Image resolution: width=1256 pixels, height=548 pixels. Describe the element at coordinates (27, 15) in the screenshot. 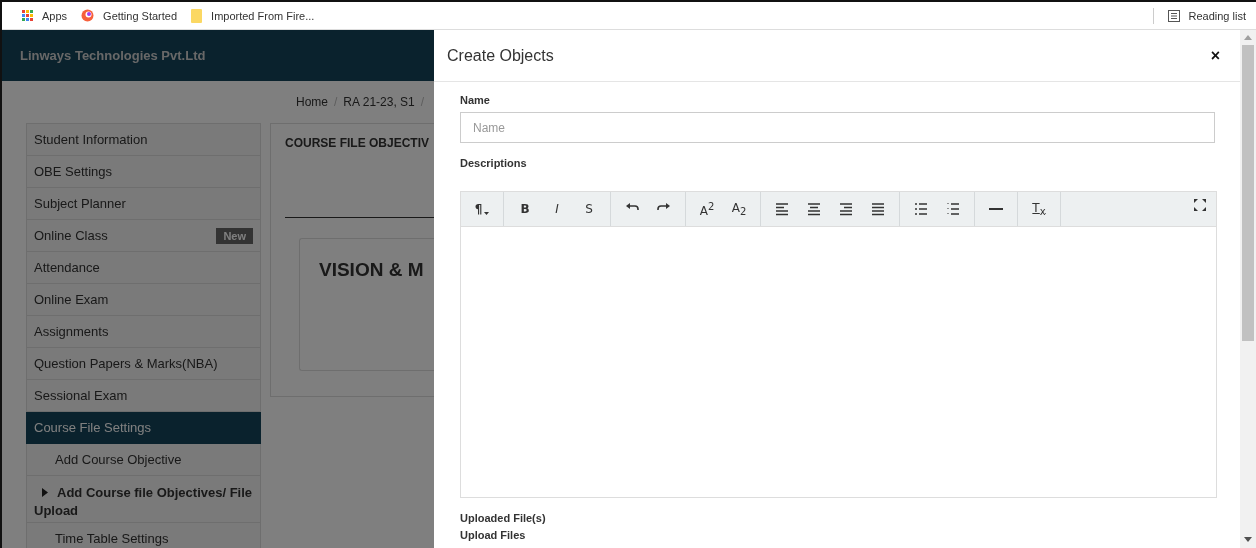

I see `apps-grid-icon` at that location.